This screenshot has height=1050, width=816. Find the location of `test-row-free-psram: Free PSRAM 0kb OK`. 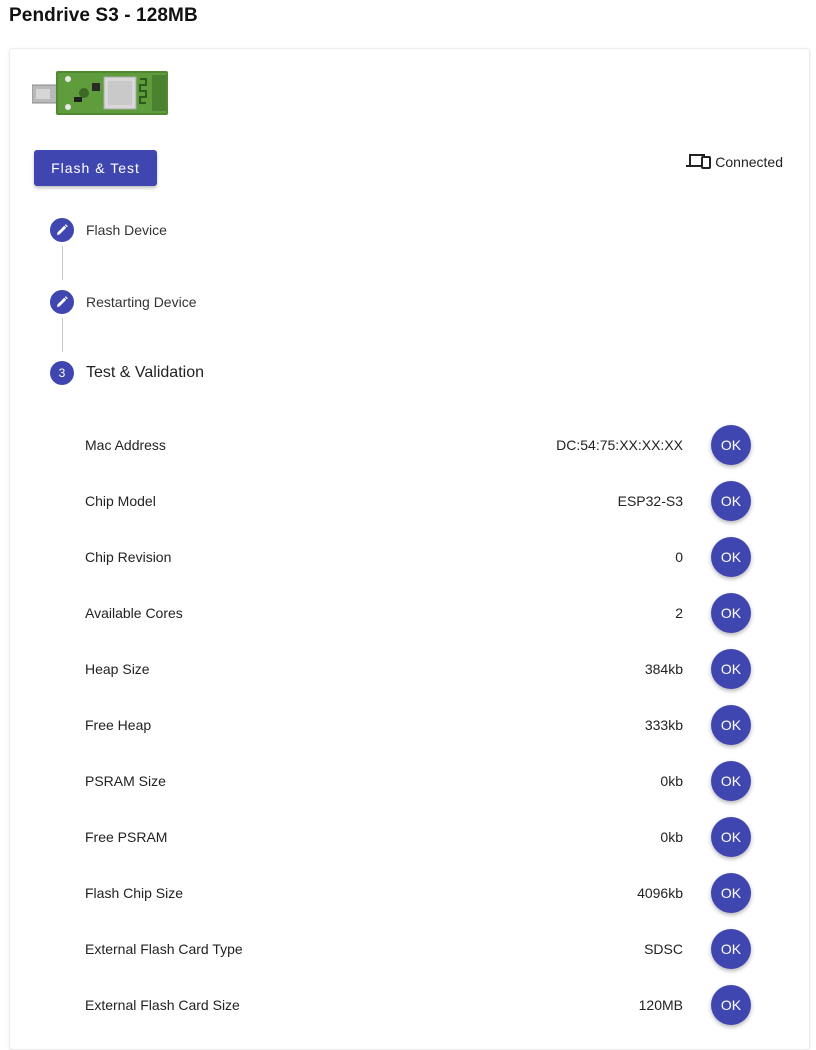

test-row-free-psram: Free PSRAM 0kb OK is located at coordinates (430, 837).